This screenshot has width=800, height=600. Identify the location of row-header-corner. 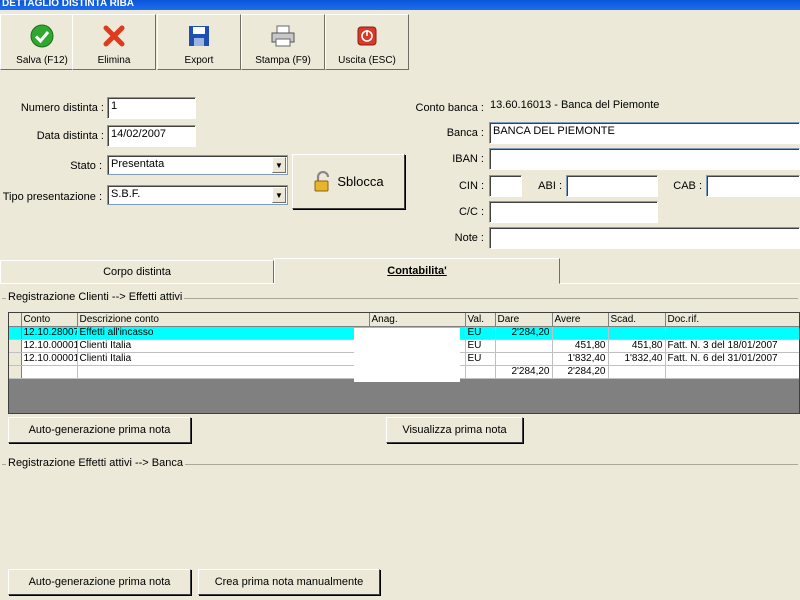
(15, 320).